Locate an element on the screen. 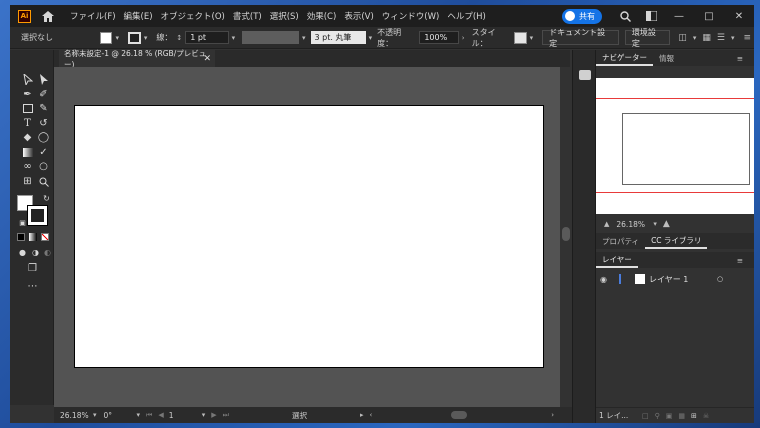 Image resolution: width=760 pixels, height=428 pixels. type-tool-icon: T is located at coordinates (27, 123).